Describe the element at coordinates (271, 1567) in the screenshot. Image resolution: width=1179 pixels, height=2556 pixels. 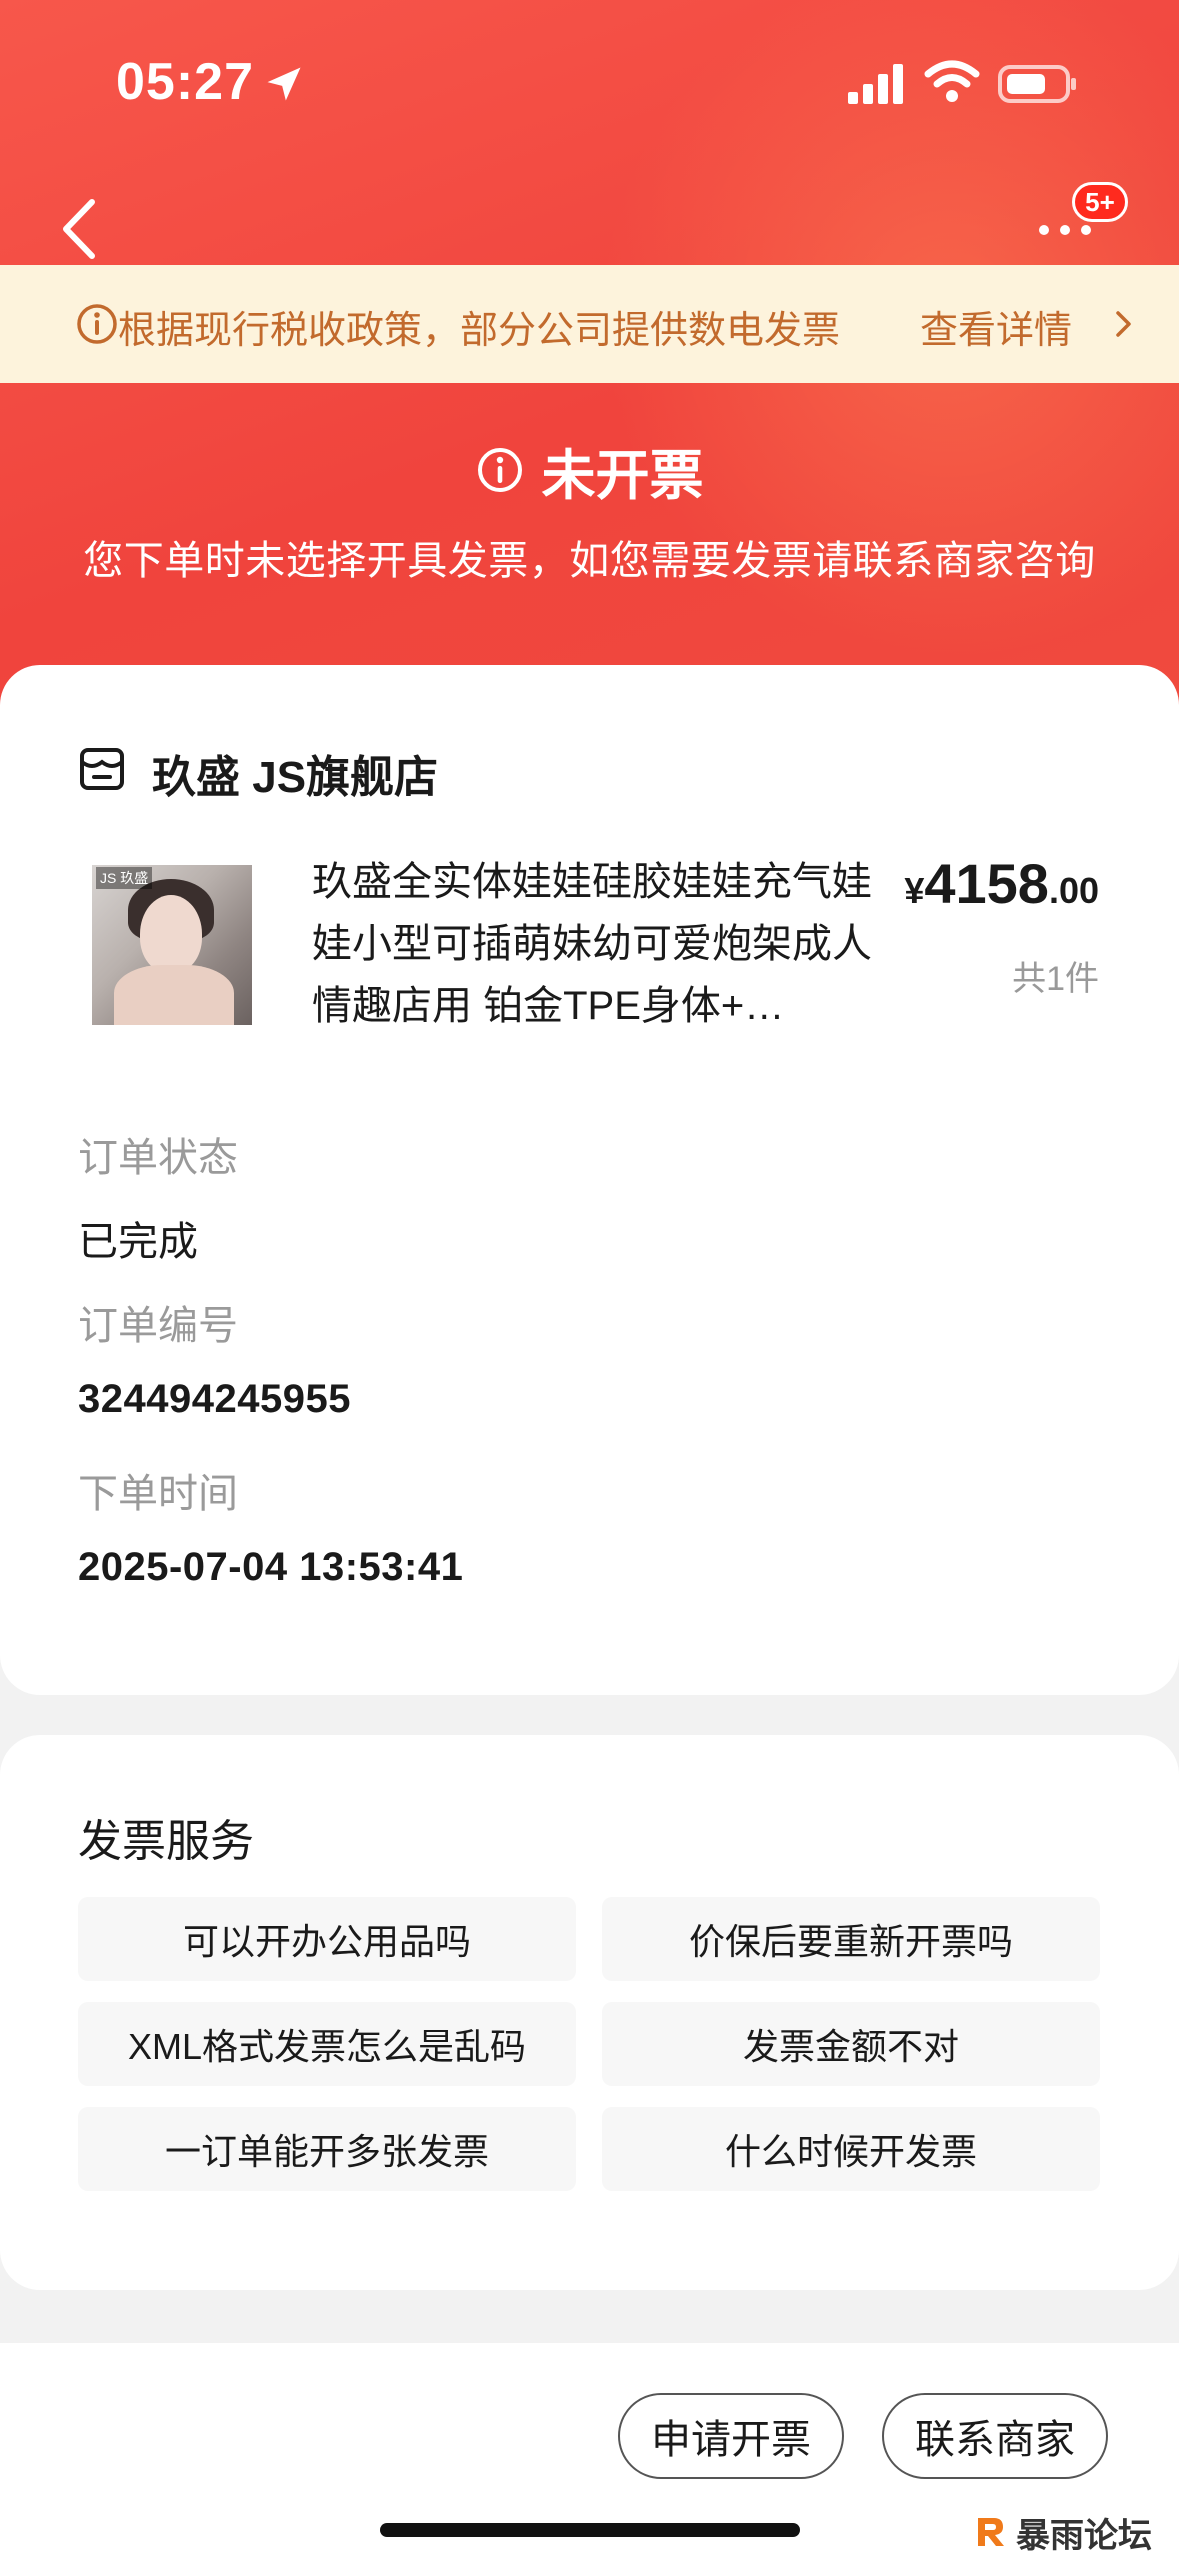
I see `order-time-value: 2025-07-04 13:53:41` at that location.